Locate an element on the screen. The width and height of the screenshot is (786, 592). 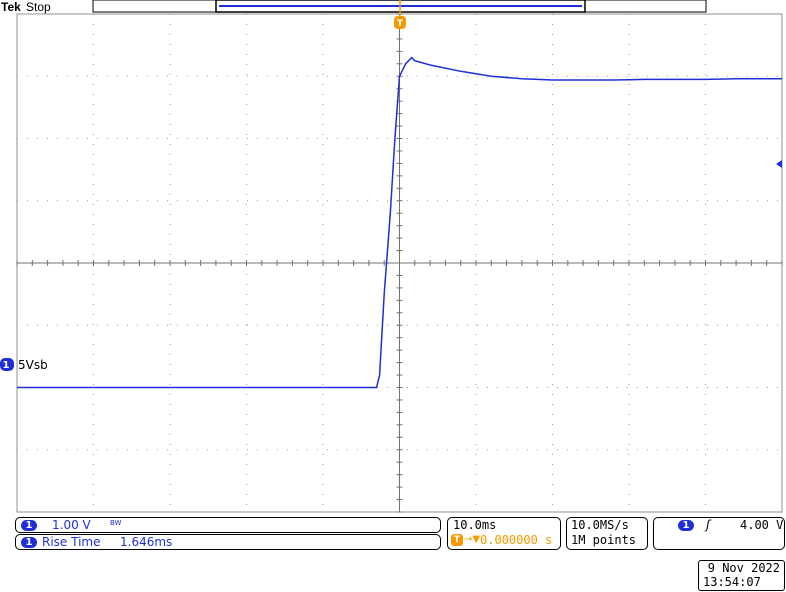
trigger-arrow-icon: →▼ is located at coordinates (472, 539).